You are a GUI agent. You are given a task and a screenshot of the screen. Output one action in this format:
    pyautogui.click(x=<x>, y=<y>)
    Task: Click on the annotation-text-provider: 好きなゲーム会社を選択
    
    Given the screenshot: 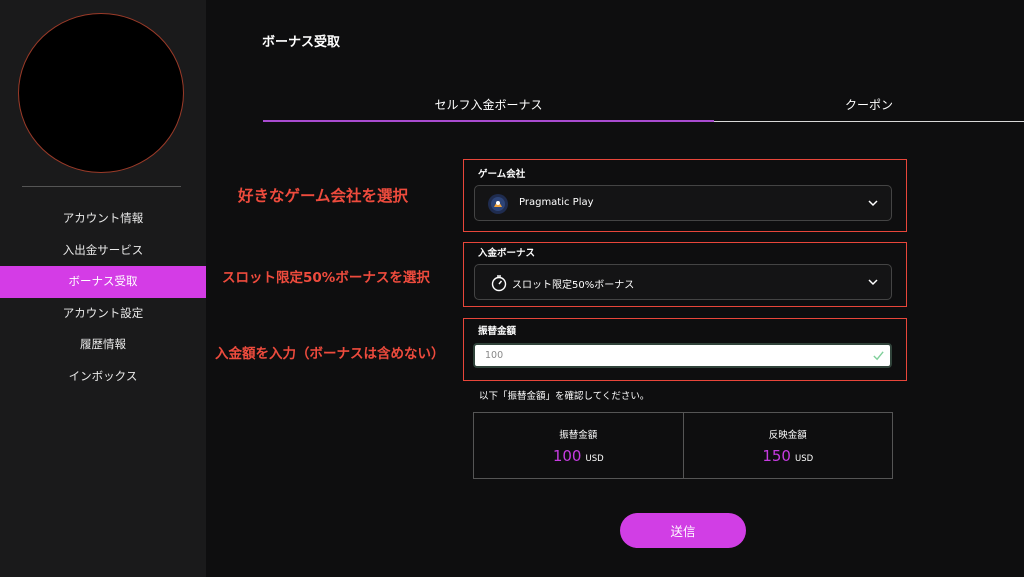 What is the action you would take?
    pyautogui.click(x=323, y=196)
    